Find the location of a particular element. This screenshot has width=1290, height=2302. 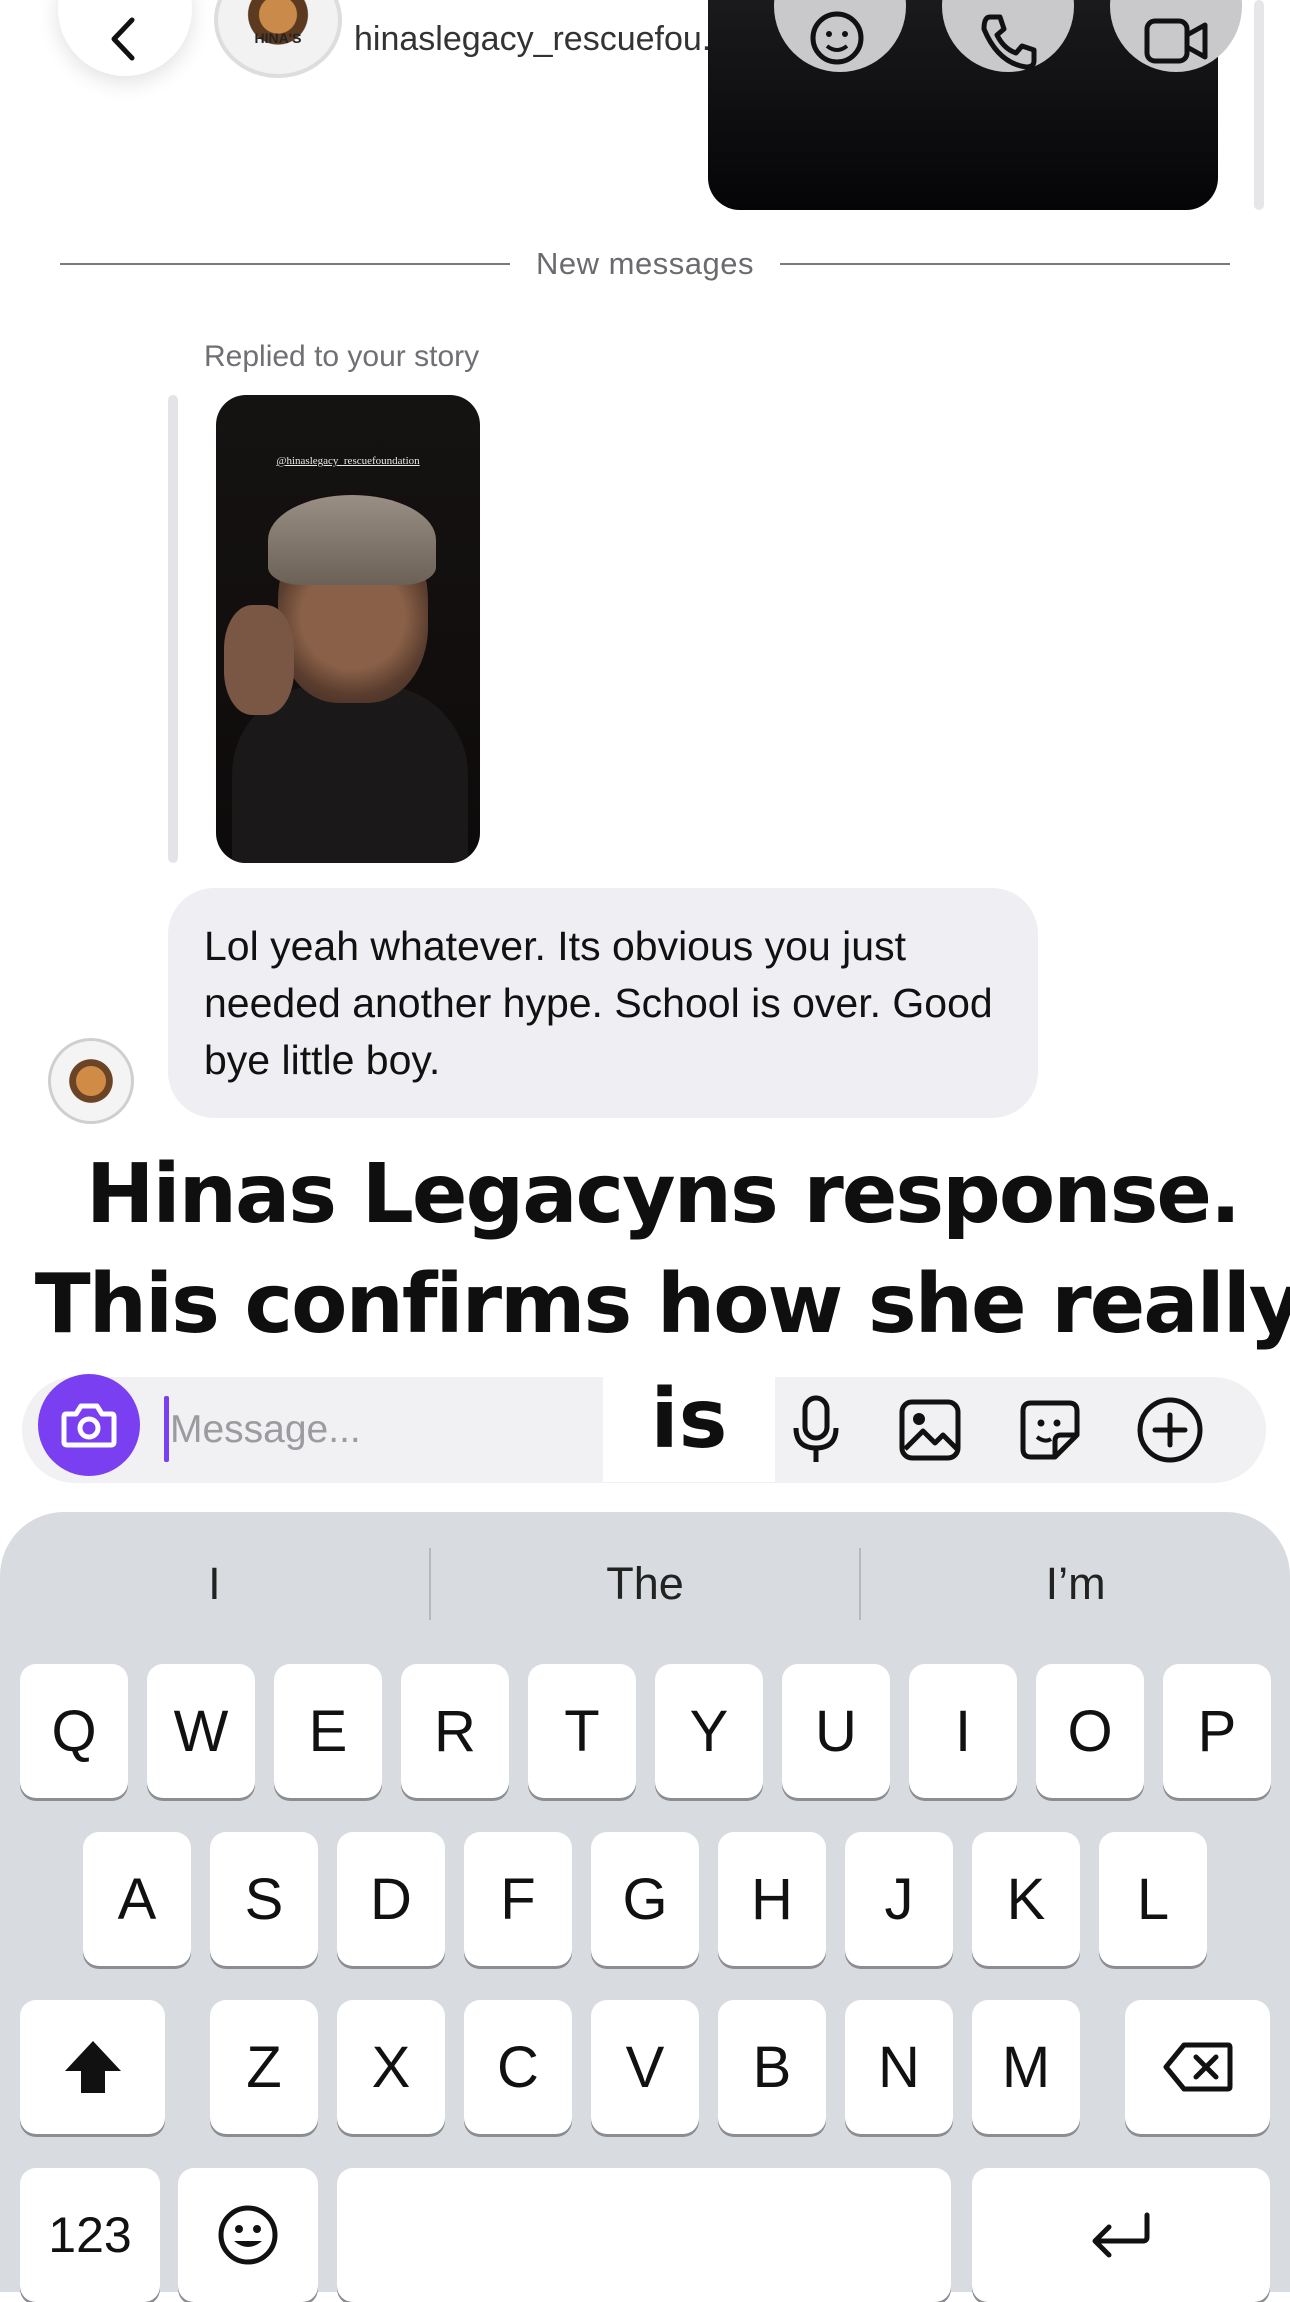

emoji-key is located at coordinates (248, 2235).